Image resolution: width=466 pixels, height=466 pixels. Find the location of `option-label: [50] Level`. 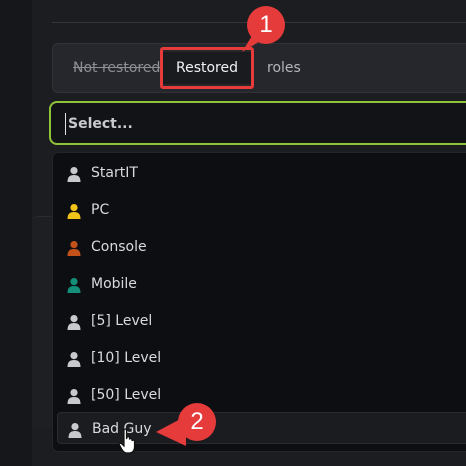

option-label: [50] Level is located at coordinates (126, 395).